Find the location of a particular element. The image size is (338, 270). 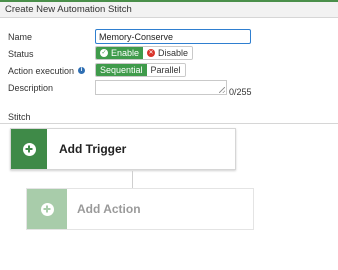

status-disable-option: ✕ Disable is located at coordinates (168, 53).